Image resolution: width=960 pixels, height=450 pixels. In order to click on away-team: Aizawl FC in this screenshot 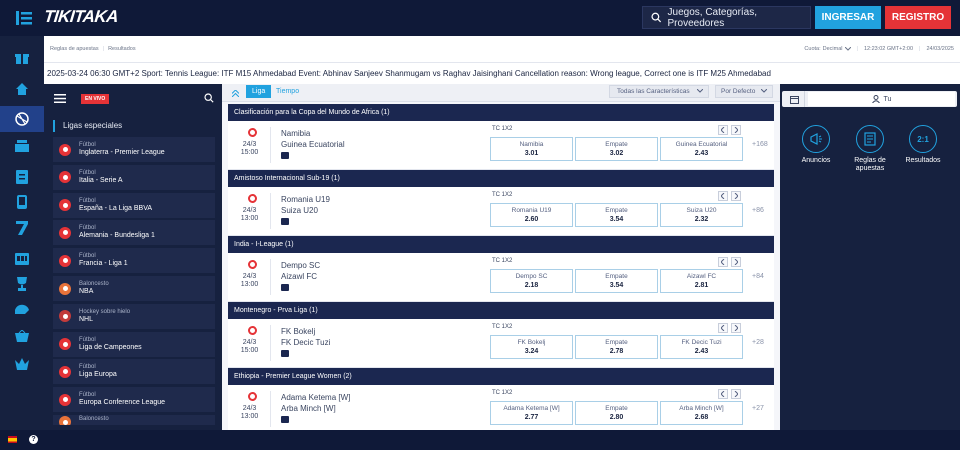, I will do `click(299, 276)`.